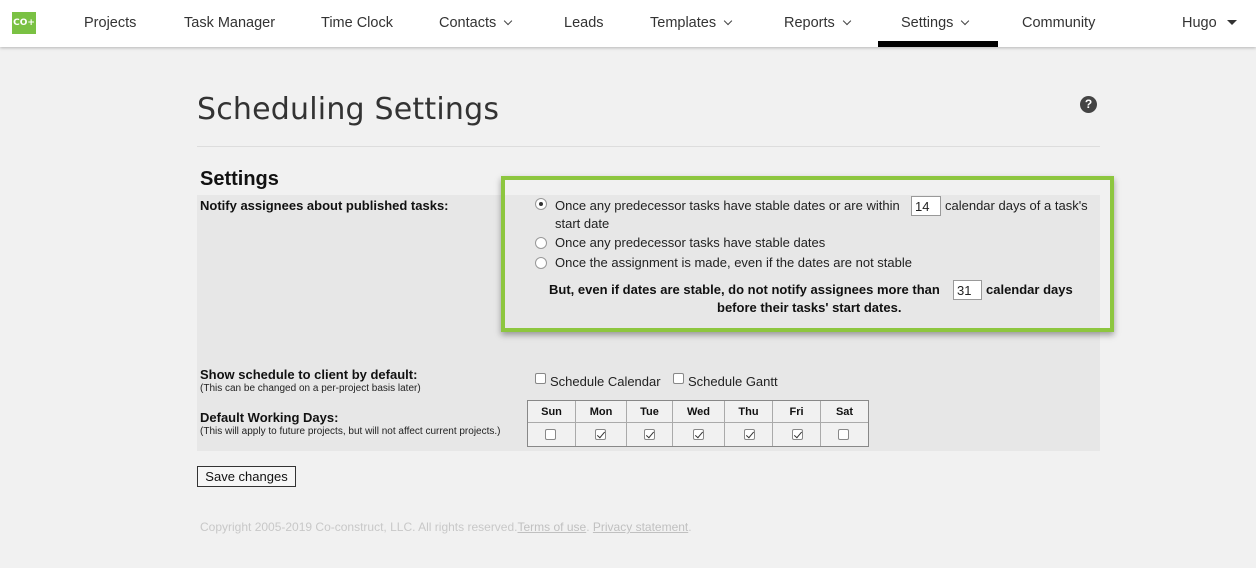  I want to click on working-days-table: Sun Mon Tue Wed Thu Fri Sat, so click(698, 423).